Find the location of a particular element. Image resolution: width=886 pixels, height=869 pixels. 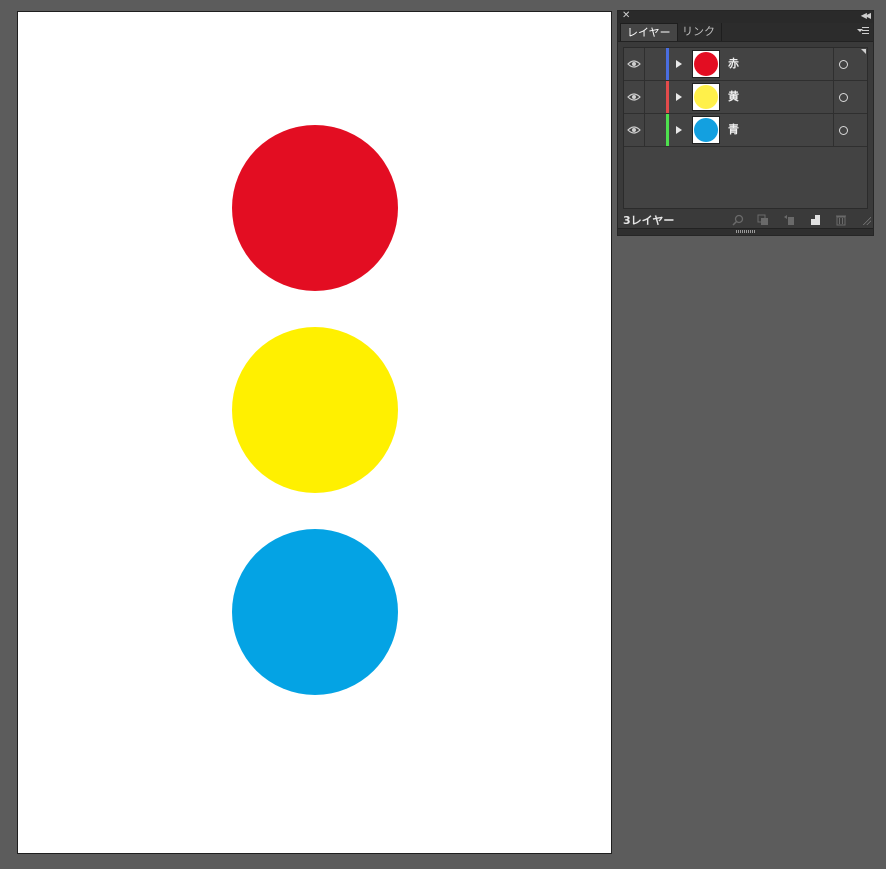

layer-row: 青 is located at coordinates (745, 130).